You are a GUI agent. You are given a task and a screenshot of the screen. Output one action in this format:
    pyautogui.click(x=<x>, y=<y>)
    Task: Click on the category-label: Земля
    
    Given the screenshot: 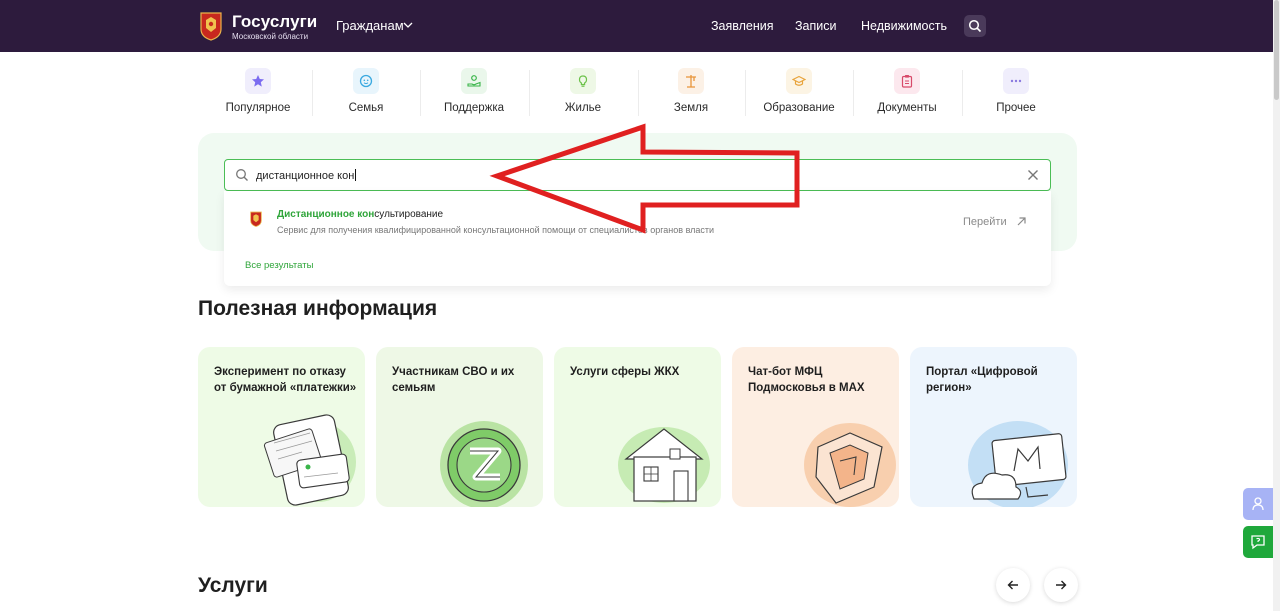 What is the action you would take?
    pyautogui.click(x=691, y=108)
    